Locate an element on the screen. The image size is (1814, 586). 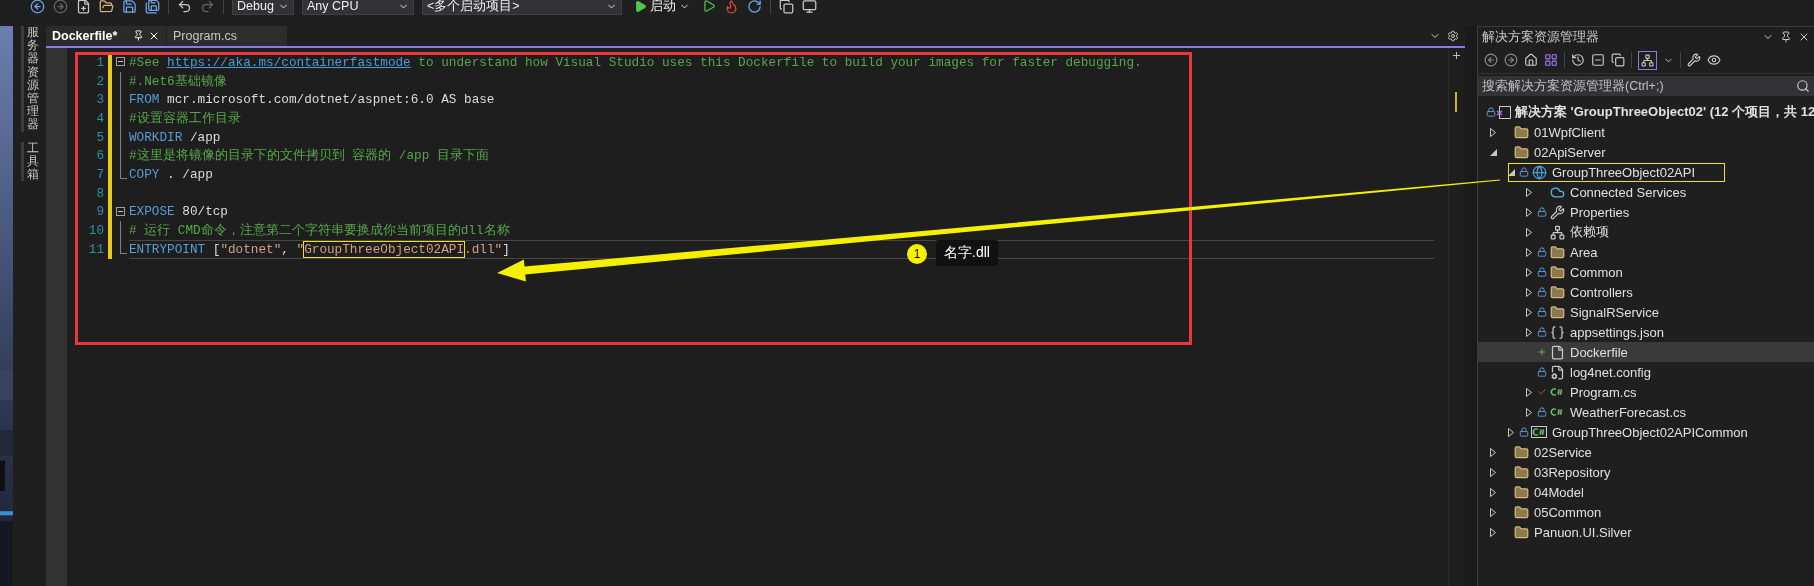
search-icon is located at coordinates (1803, 86).